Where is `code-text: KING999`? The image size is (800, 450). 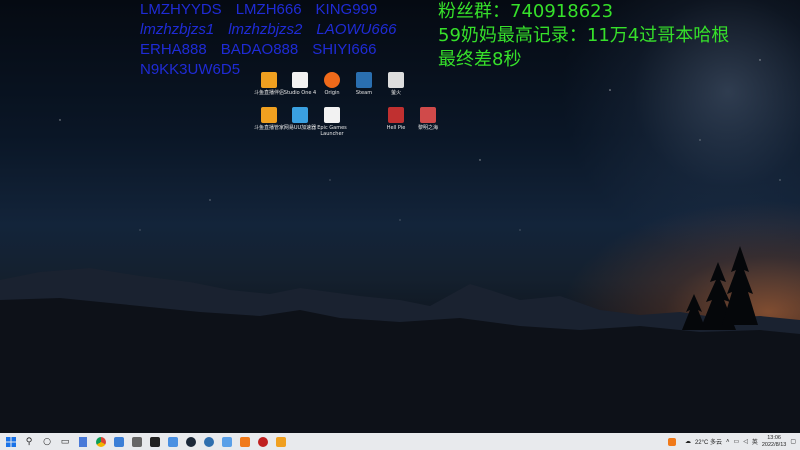
code-text: KING999 is located at coordinates (346, 9).